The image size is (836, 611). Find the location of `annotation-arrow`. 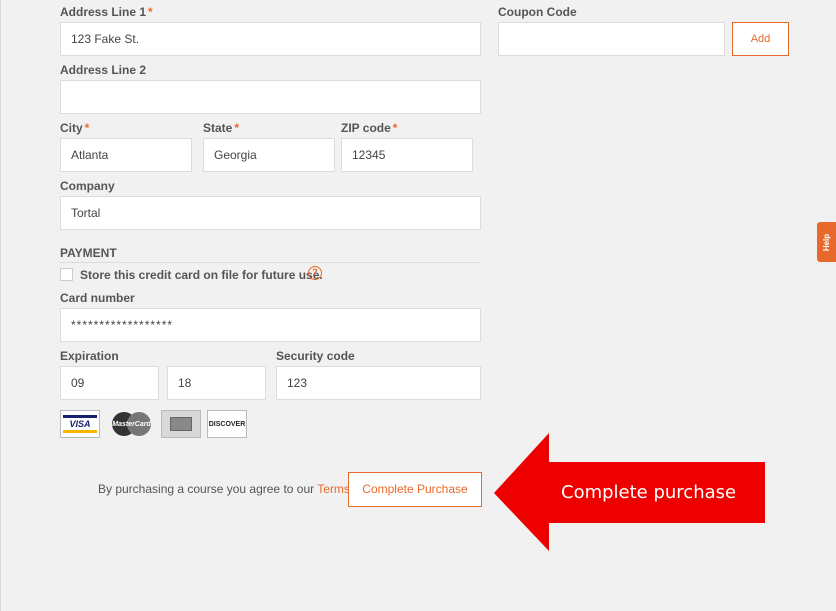

annotation-arrow is located at coordinates (629, 492).